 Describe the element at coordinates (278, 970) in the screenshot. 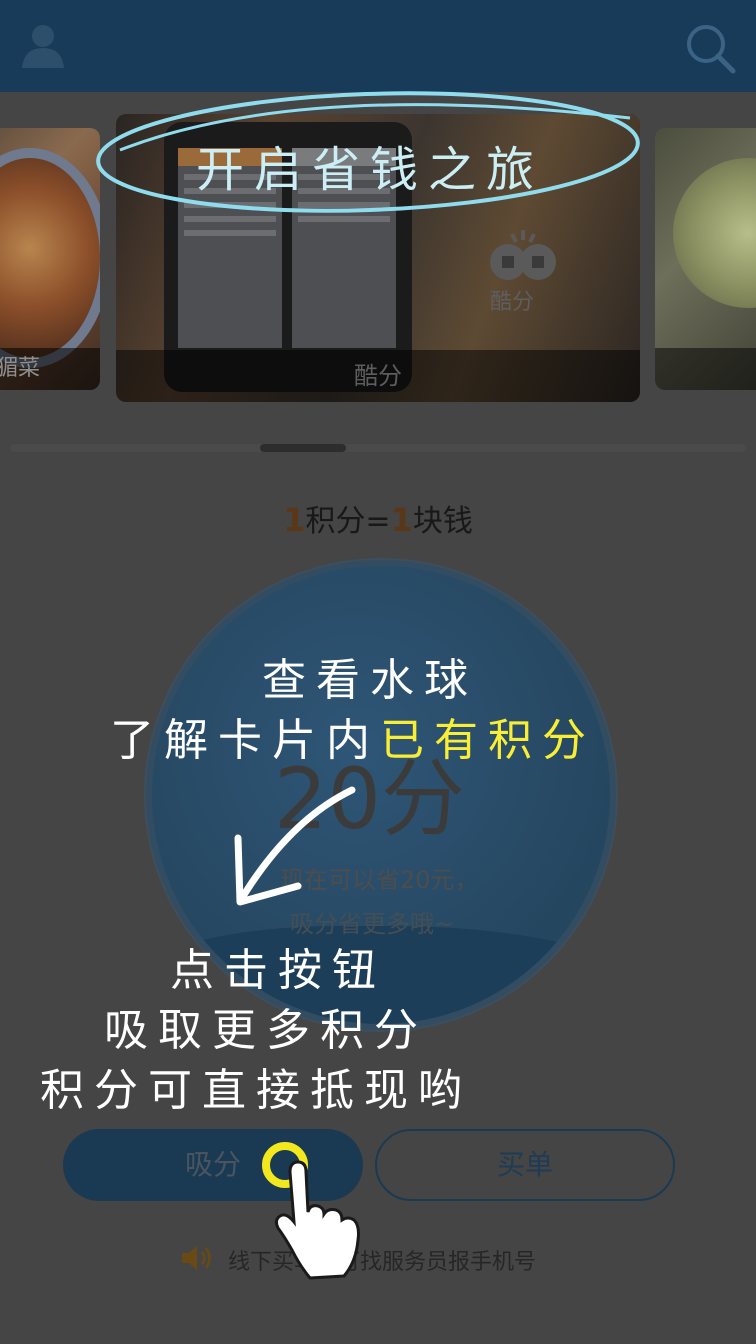

I see `tutorial-line-3: 点击按钮` at that location.